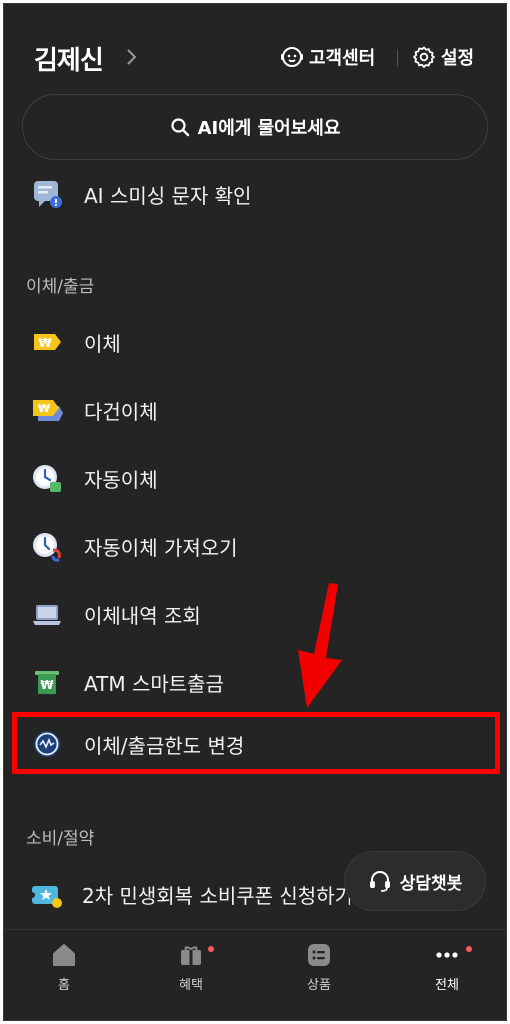 Image resolution: width=510 pixels, height=1024 pixels. I want to click on section-title-transfer: 이체/출금, so click(60, 287).